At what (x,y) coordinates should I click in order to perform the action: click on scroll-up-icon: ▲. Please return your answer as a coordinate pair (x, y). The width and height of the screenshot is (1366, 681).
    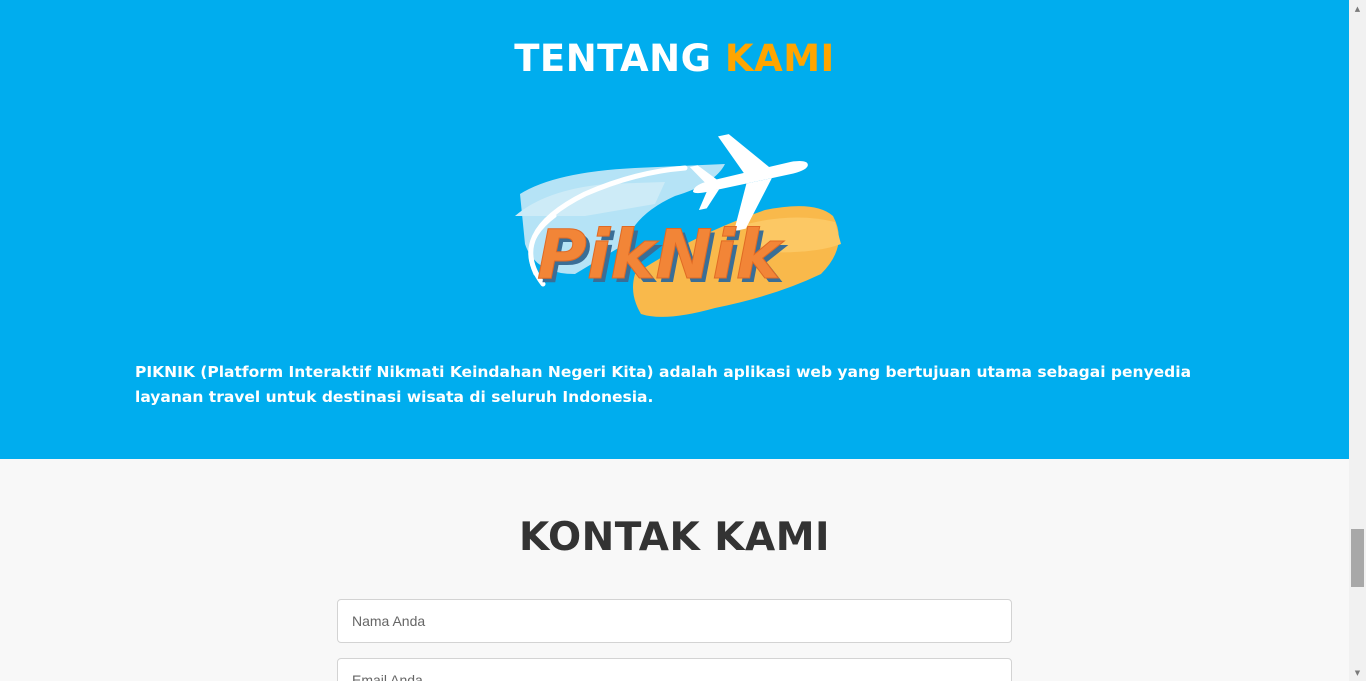
    Looking at the image, I should click on (1357, 8).